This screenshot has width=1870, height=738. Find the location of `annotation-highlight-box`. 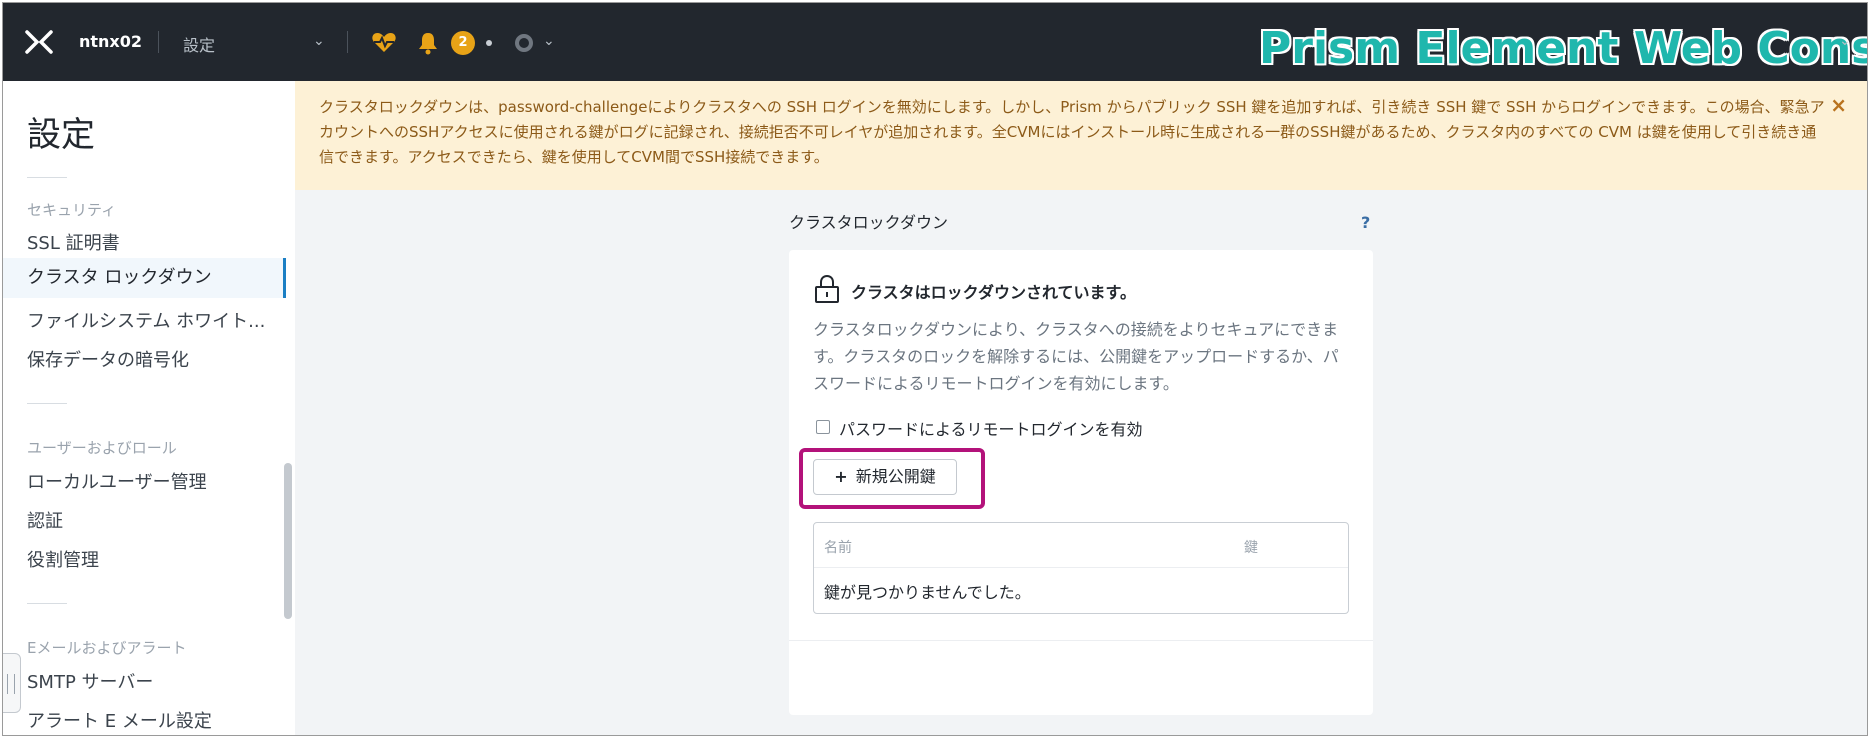

annotation-highlight-box is located at coordinates (892, 478).